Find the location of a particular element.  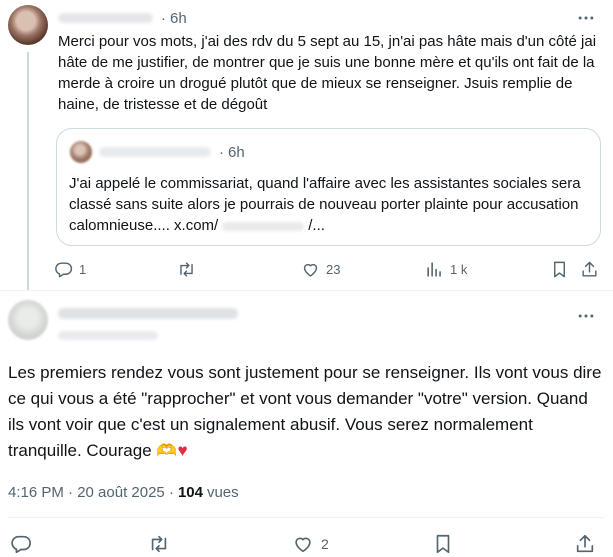

views-icon is located at coordinates (434, 269).